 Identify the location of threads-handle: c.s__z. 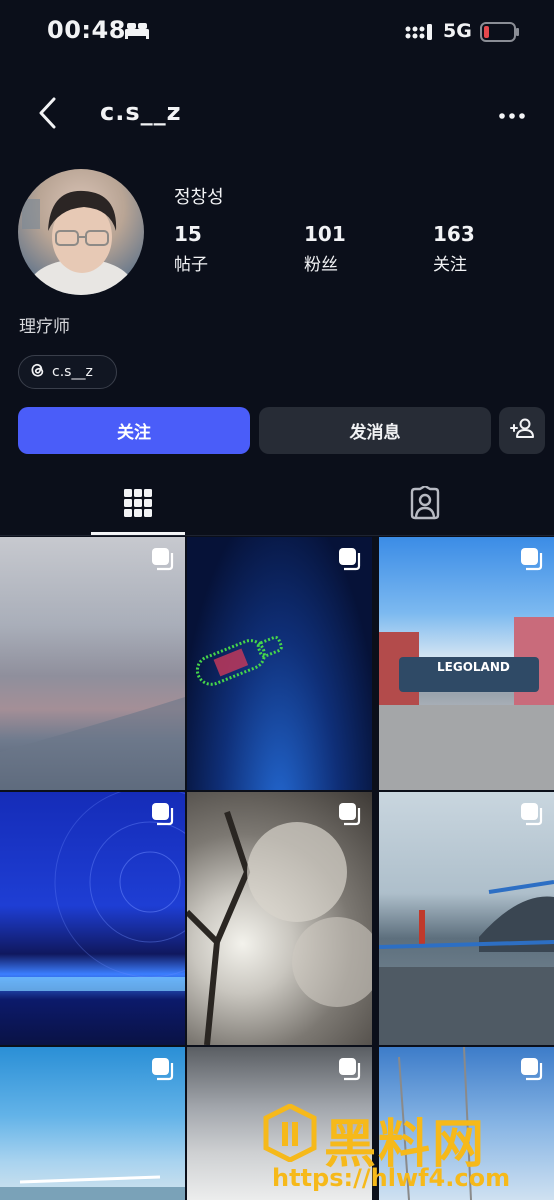
(72, 372).